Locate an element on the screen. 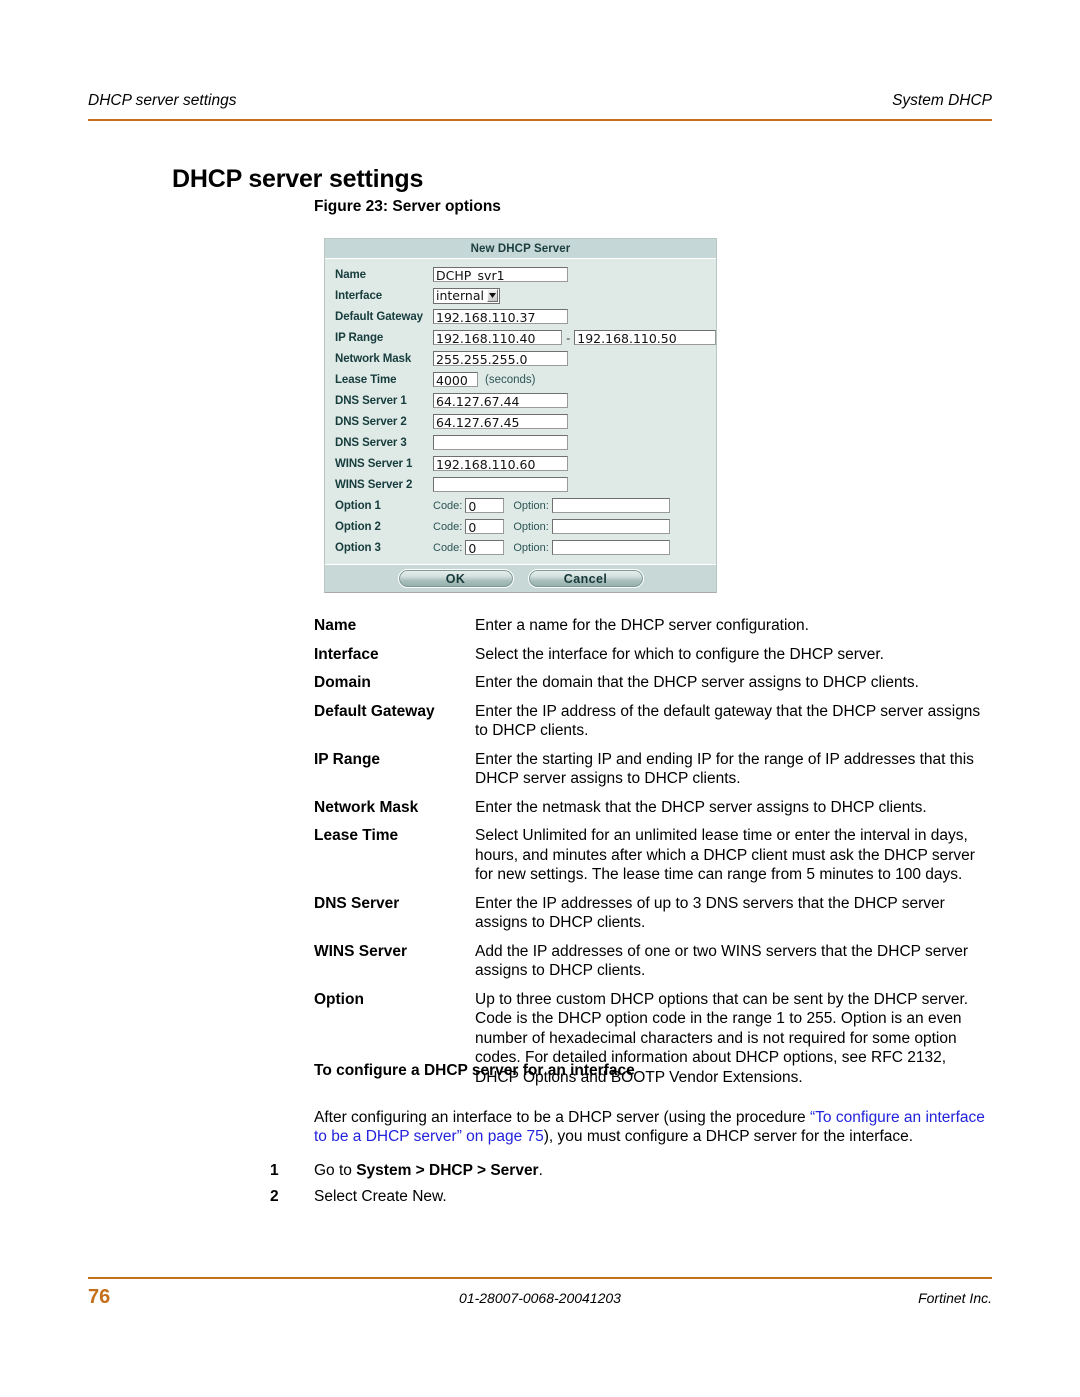 This screenshot has width=1080, height=1397. lease-time-unit: (seconds) is located at coordinates (510, 379).